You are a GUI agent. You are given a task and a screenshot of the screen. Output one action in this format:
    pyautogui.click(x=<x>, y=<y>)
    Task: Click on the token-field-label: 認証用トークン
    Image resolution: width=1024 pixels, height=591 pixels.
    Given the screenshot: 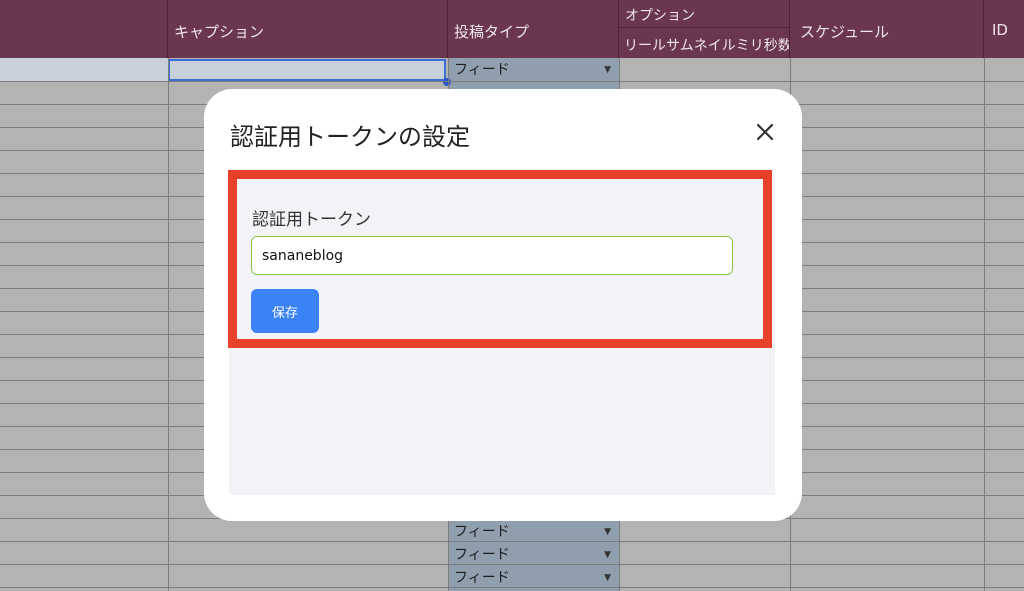 What is the action you would take?
    pyautogui.click(x=311, y=220)
    